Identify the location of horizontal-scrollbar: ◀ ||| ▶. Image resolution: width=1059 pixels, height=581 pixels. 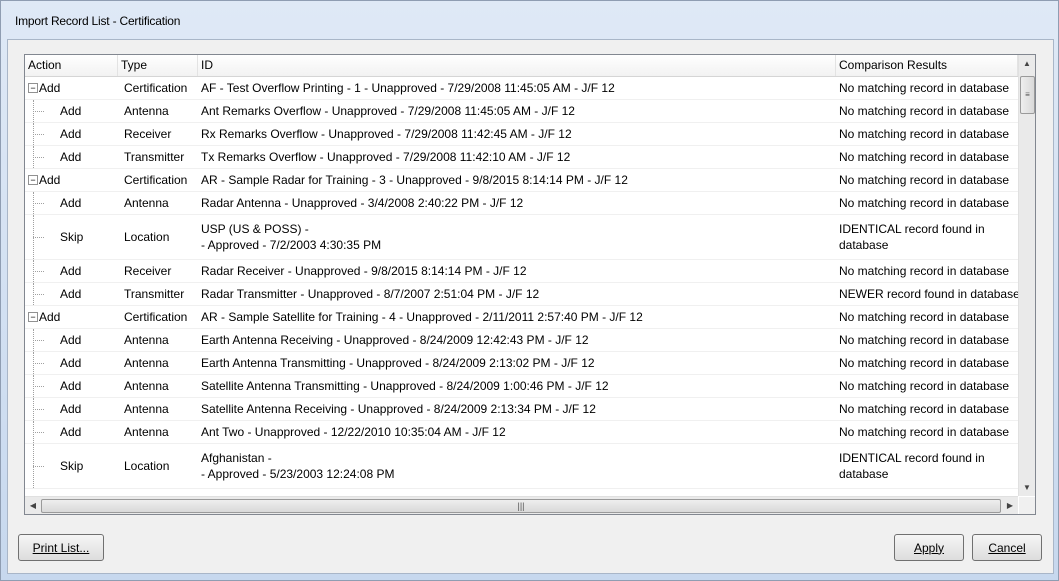
(521, 505).